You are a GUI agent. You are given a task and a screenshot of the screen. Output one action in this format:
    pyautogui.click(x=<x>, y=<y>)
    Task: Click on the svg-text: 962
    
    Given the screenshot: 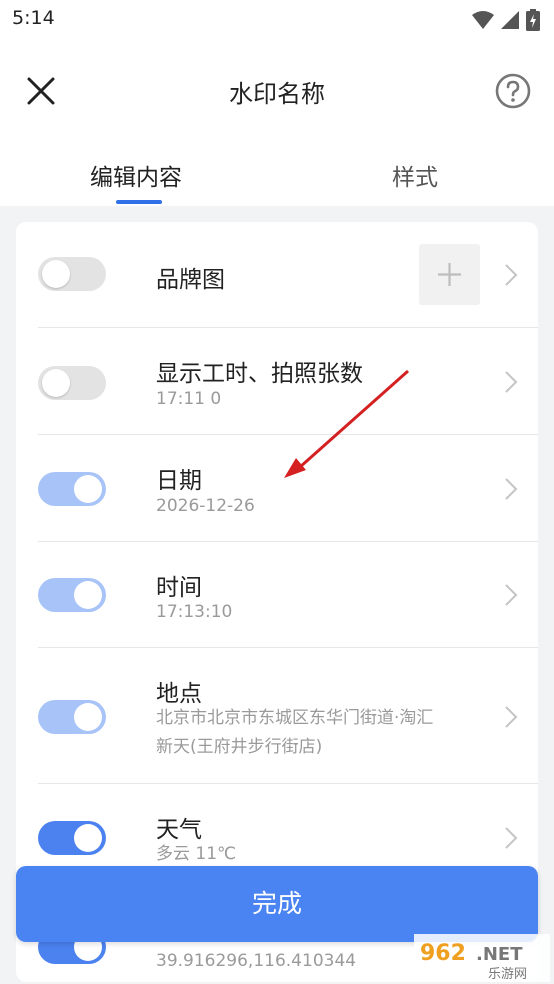 What is the action you would take?
    pyautogui.click(x=443, y=953)
    